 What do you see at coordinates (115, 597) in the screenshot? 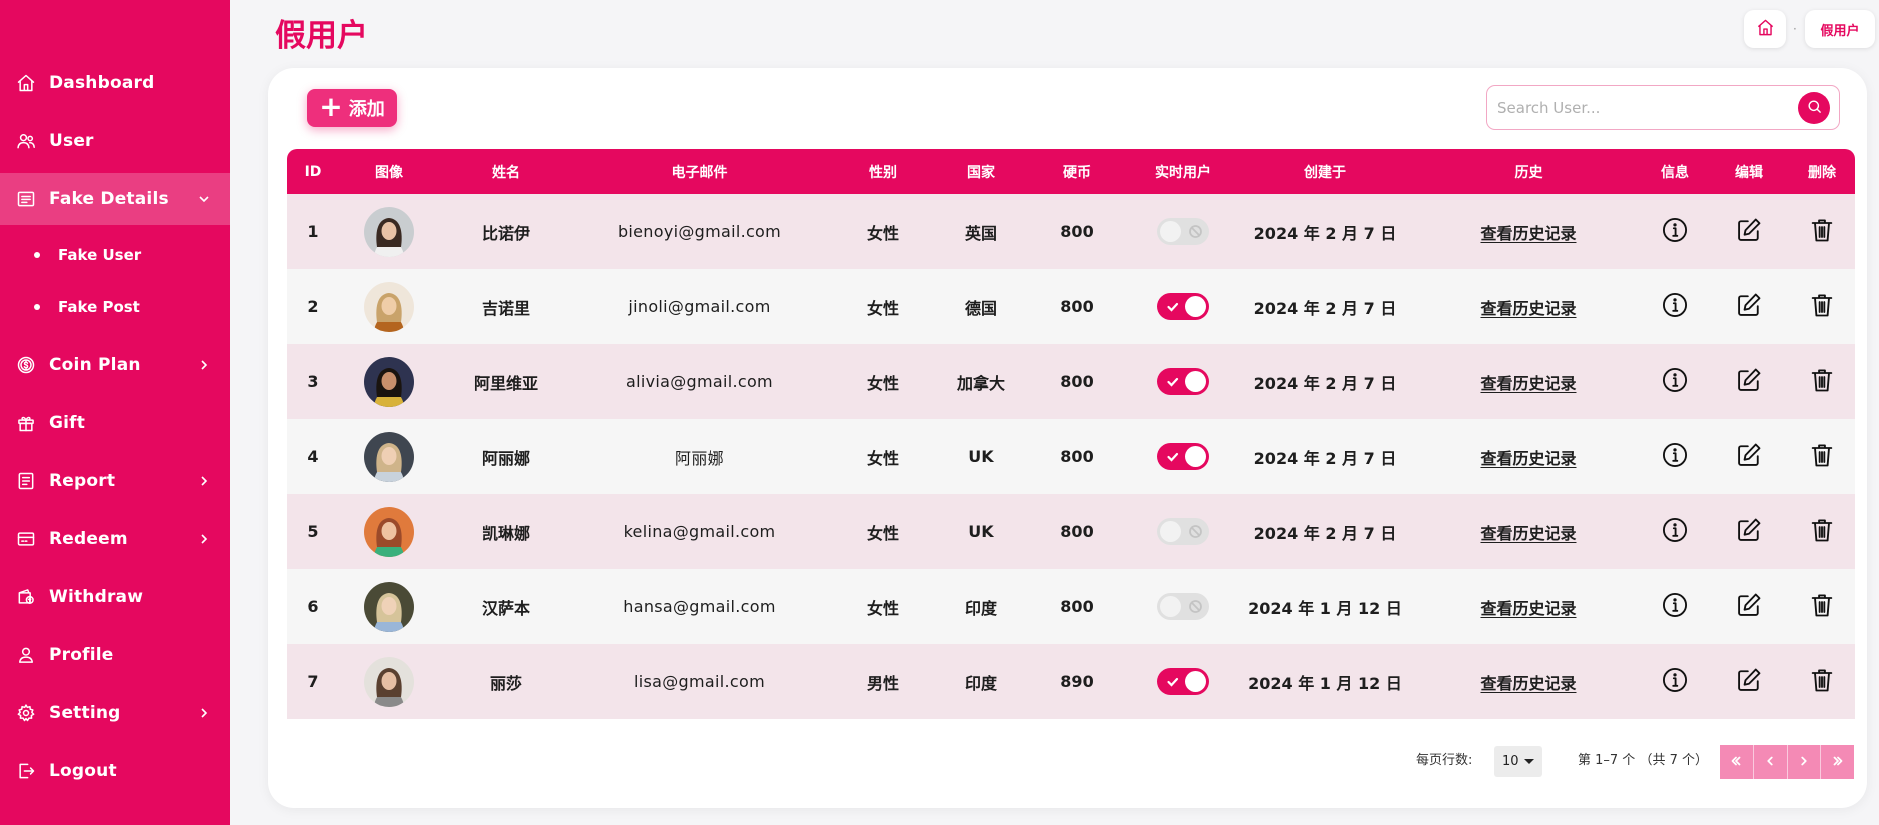
I see `sidebar-item-withdraw: Withdraw` at bounding box center [115, 597].